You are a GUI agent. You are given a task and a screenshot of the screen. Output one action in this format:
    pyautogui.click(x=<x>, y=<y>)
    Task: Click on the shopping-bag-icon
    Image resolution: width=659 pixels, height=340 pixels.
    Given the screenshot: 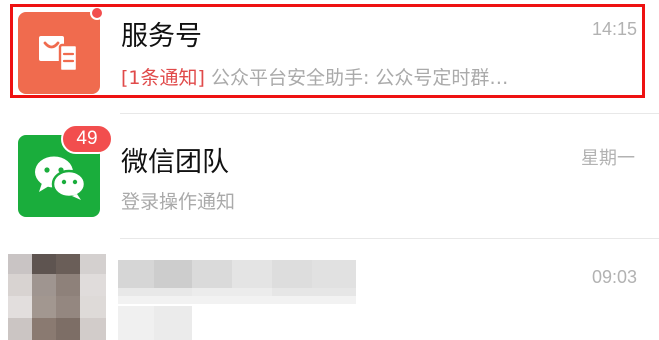 What is the action you would take?
    pyautogui.click(x=59, y=54)
    